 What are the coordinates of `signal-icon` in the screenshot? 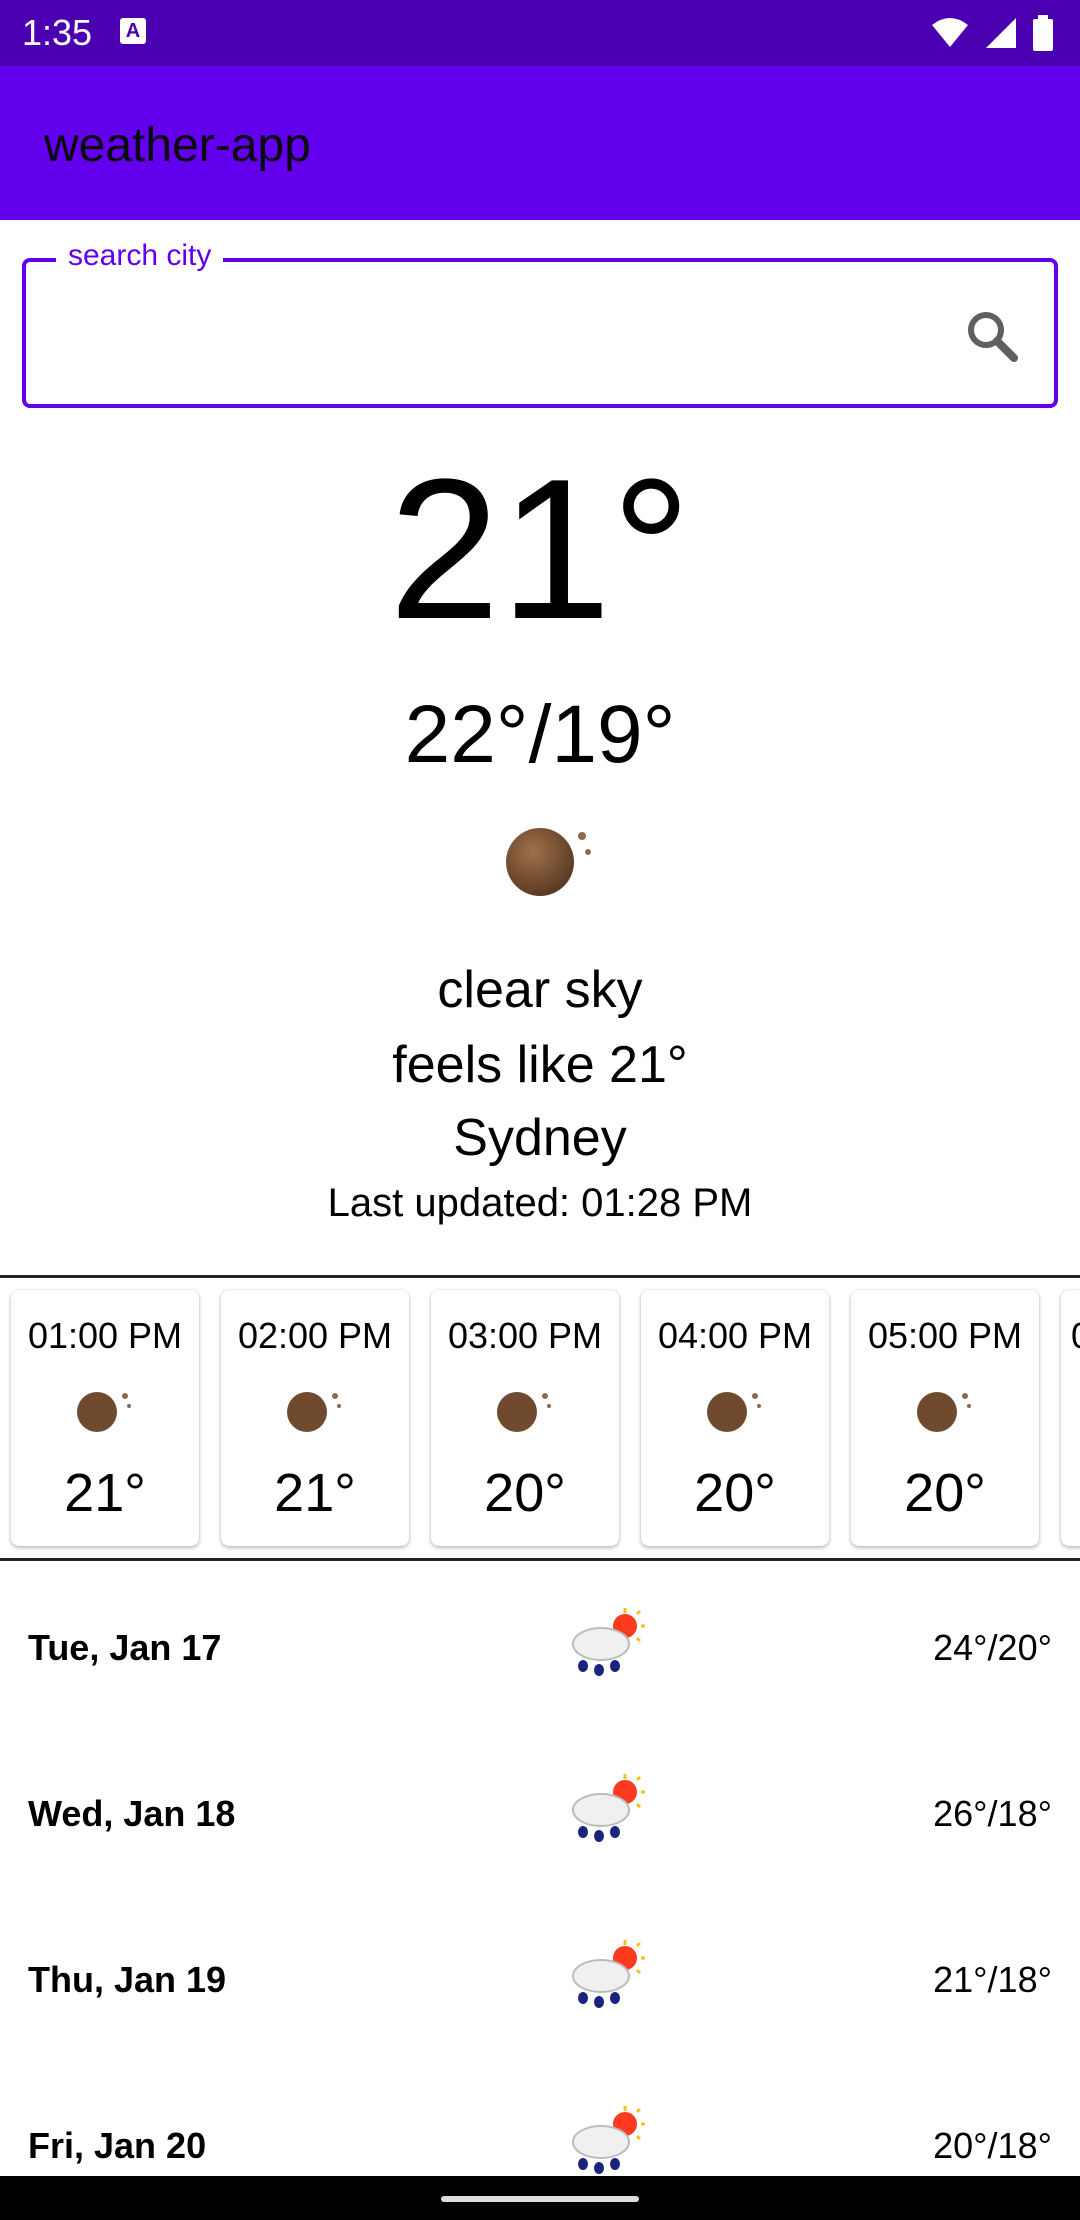 It's located at (1001, 33).